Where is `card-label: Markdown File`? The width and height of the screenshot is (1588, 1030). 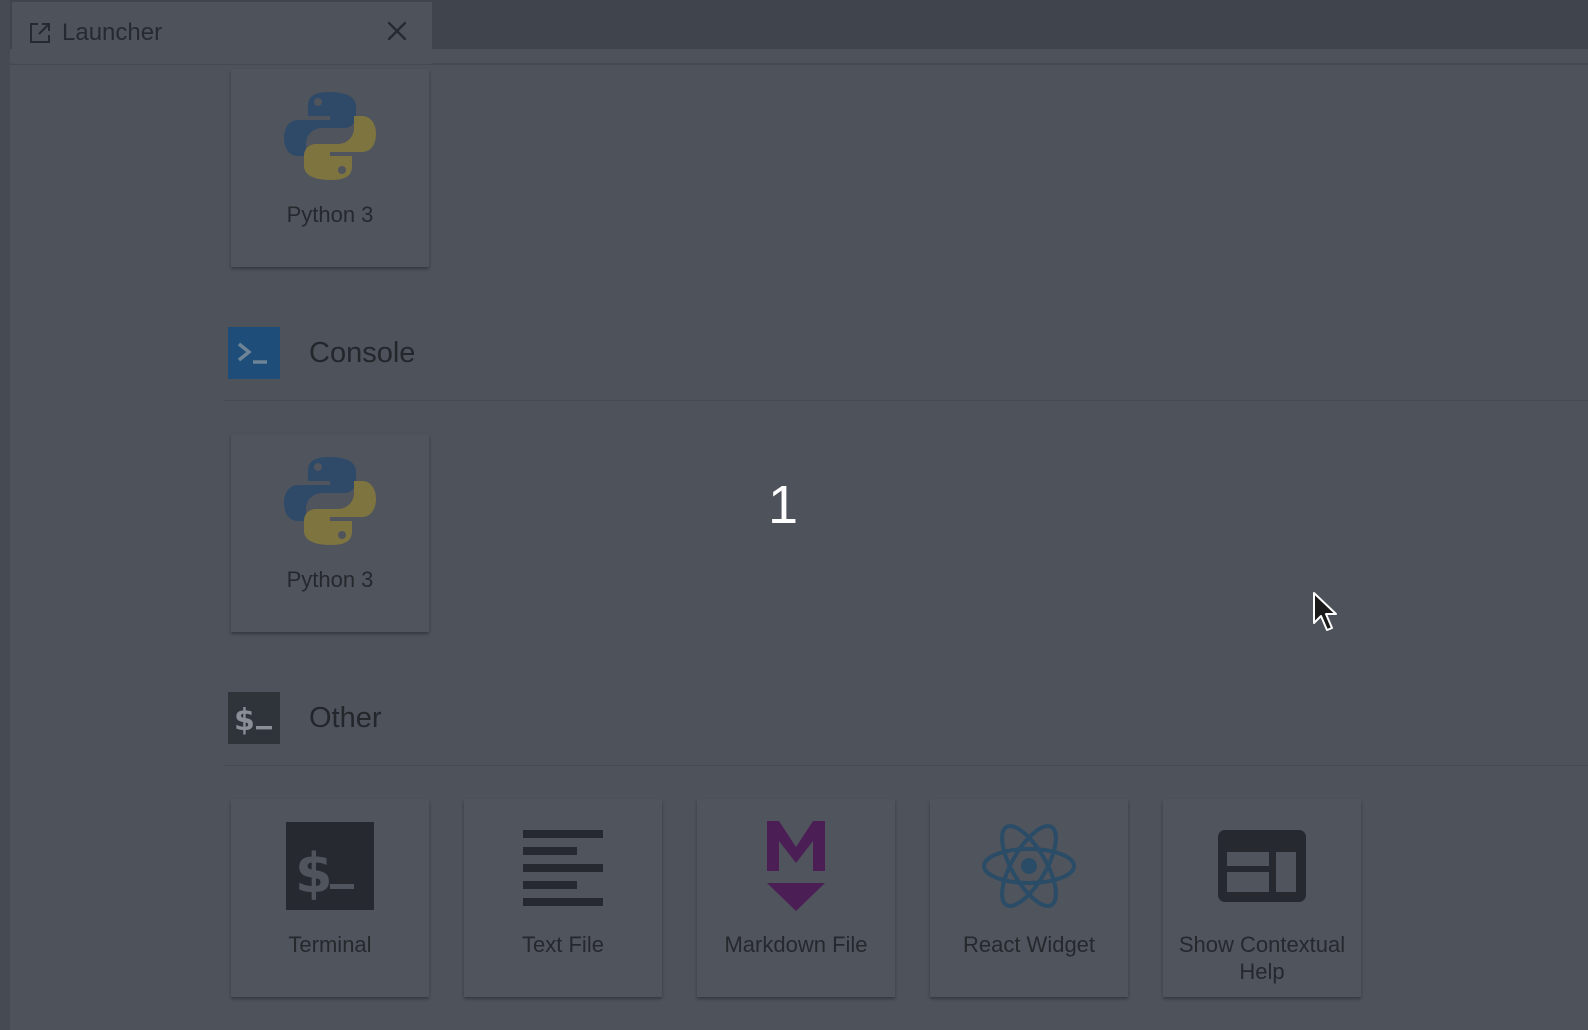 card-label: Markdown File is located at coordinates (796, 944).